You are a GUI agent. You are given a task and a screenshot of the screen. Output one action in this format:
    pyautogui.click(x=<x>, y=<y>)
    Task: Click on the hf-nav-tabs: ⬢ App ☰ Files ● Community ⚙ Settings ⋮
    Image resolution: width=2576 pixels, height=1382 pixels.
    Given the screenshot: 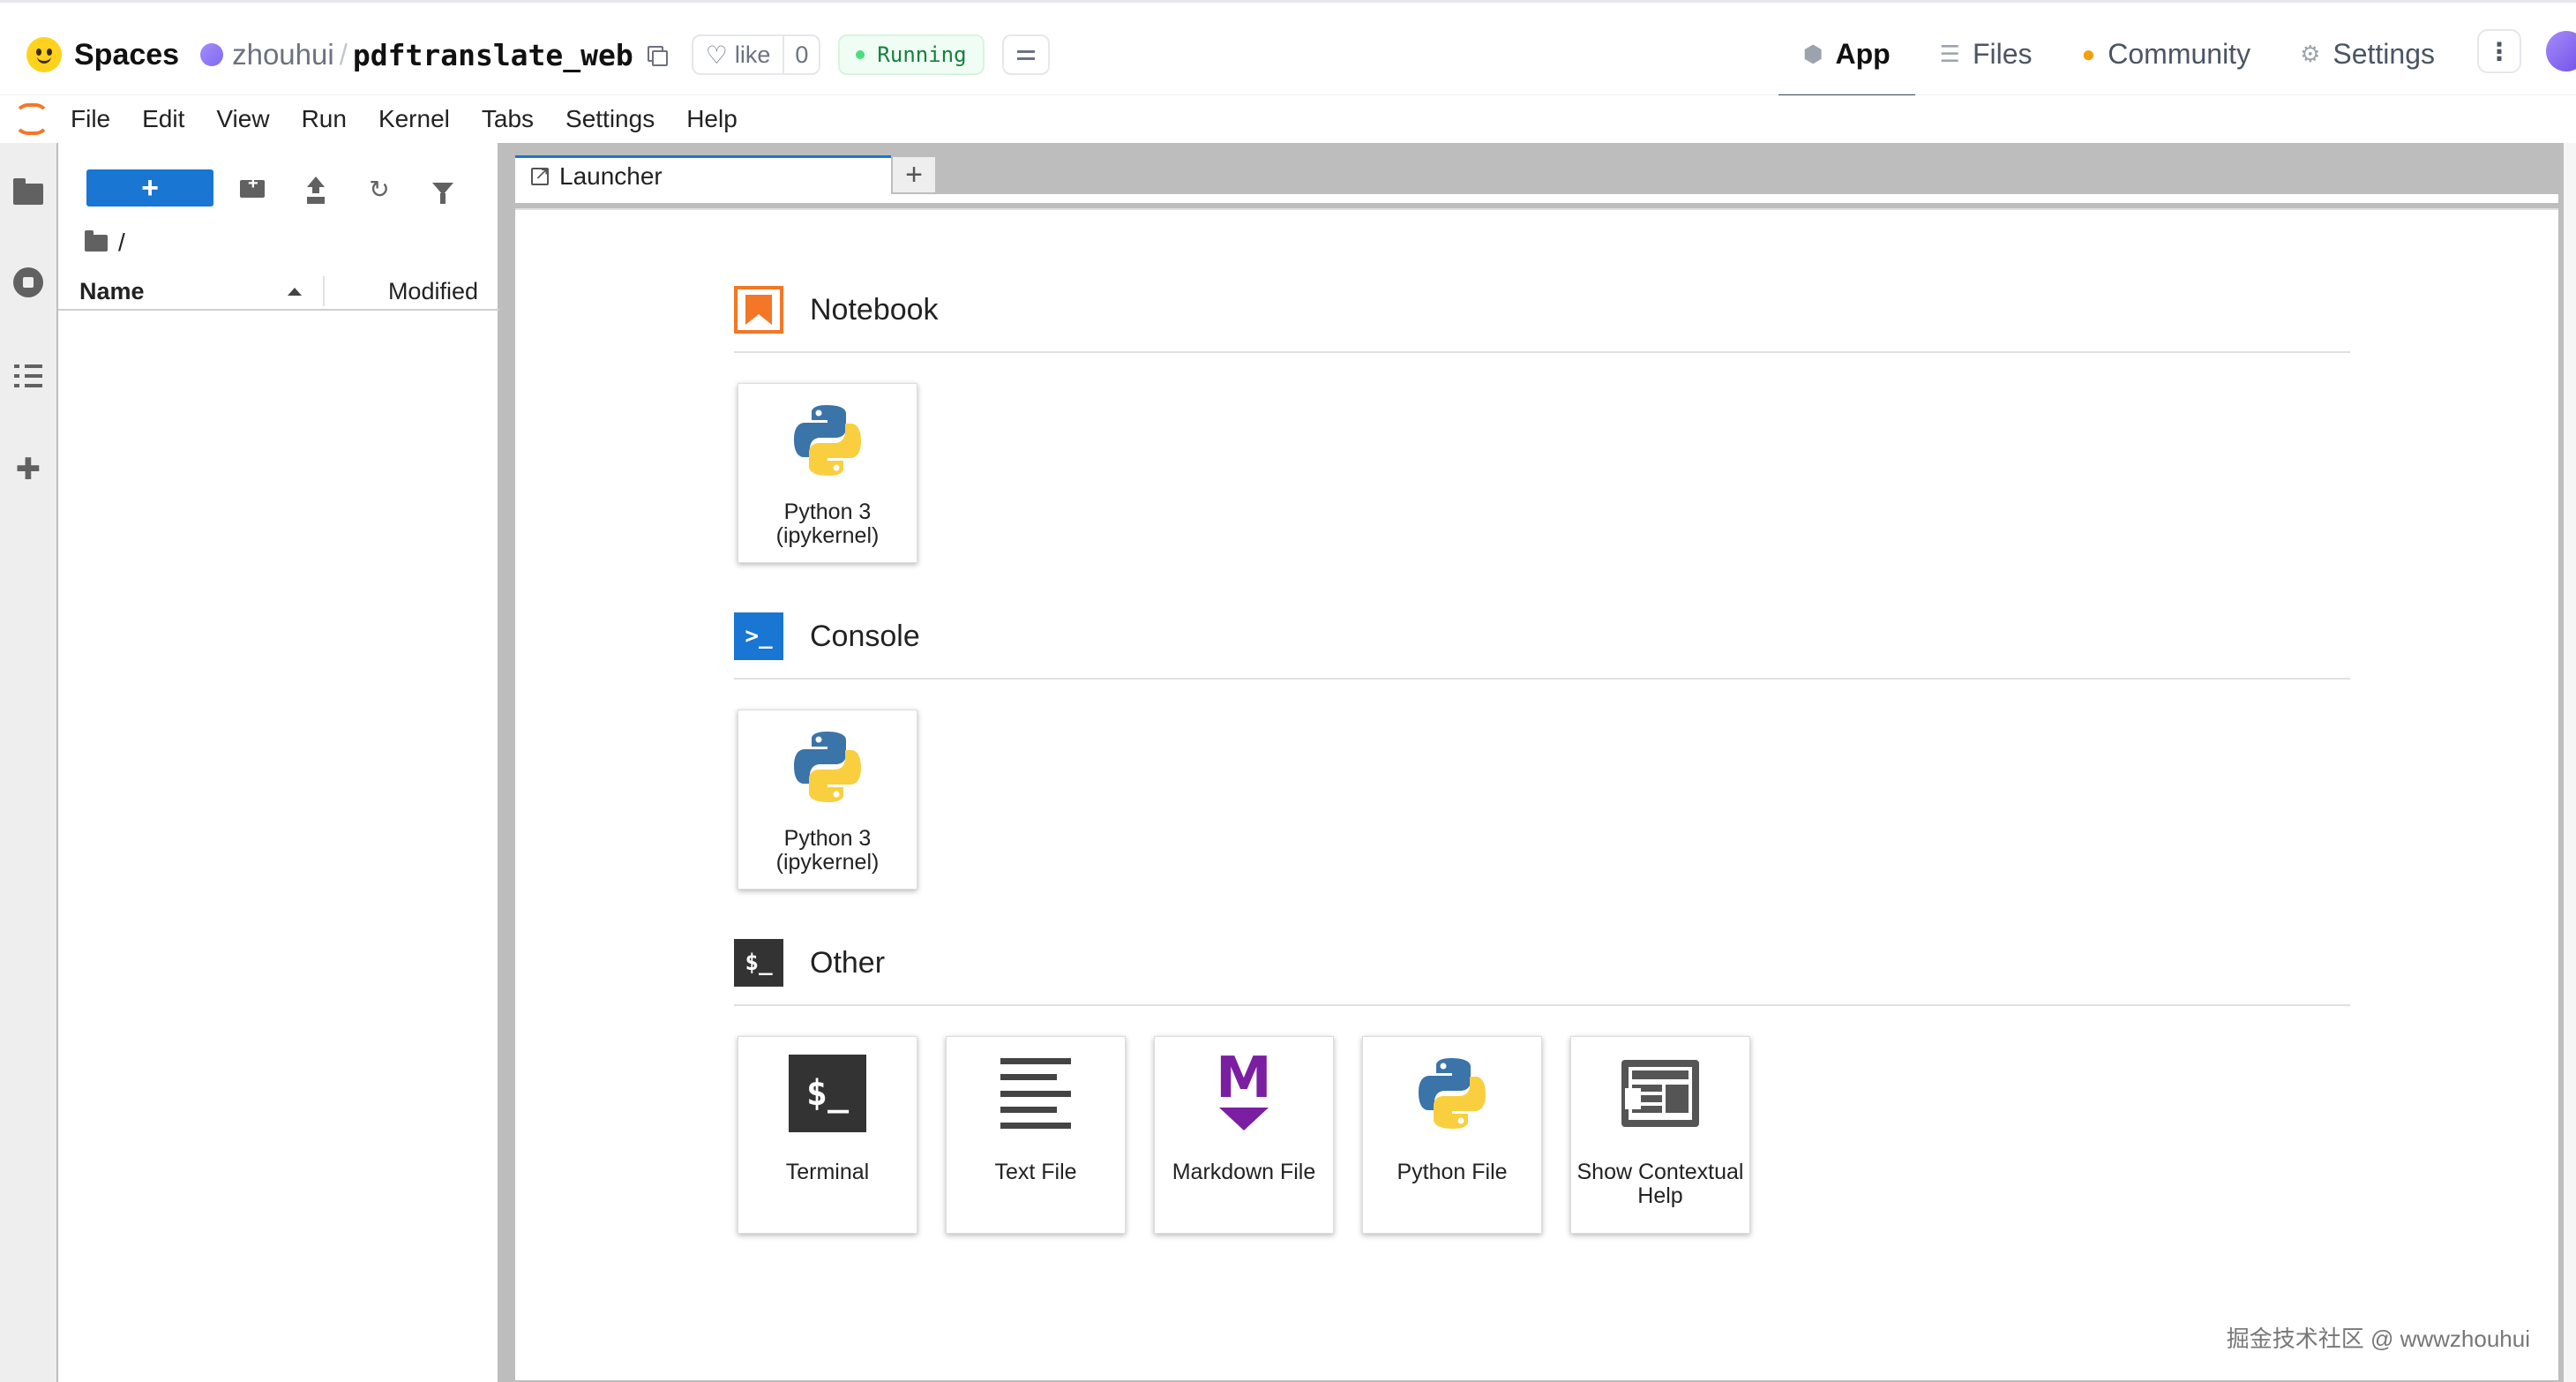 What is the action you would take?
    pyautogui.click(x=2177, y=64)
    